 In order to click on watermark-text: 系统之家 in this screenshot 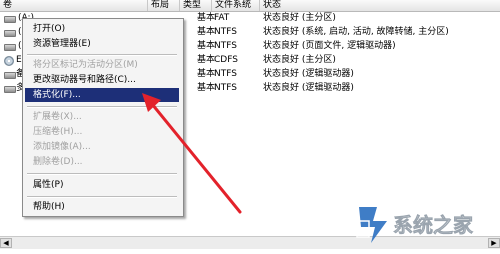, I will do `click(433, 225)`.